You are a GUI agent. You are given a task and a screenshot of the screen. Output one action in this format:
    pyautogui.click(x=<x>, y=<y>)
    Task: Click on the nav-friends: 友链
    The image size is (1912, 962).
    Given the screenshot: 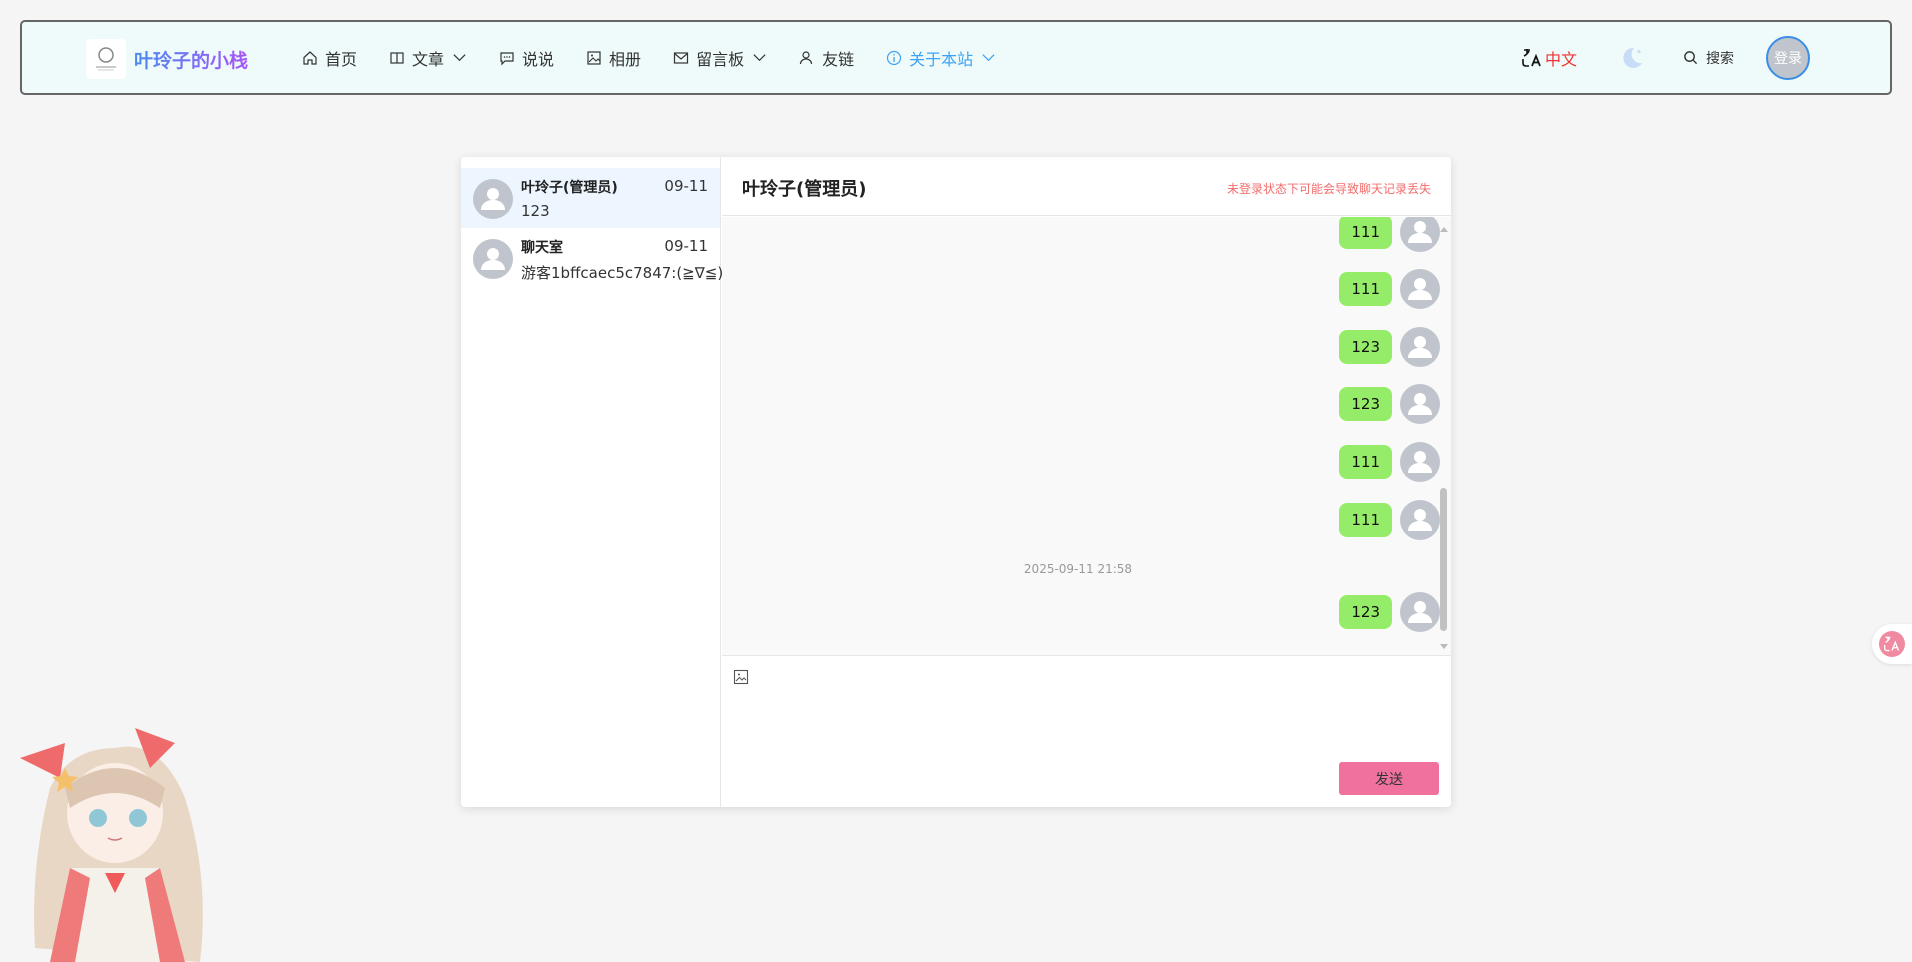 What is the action you would take?
    pyautogui.click(x=826, y=58)
    